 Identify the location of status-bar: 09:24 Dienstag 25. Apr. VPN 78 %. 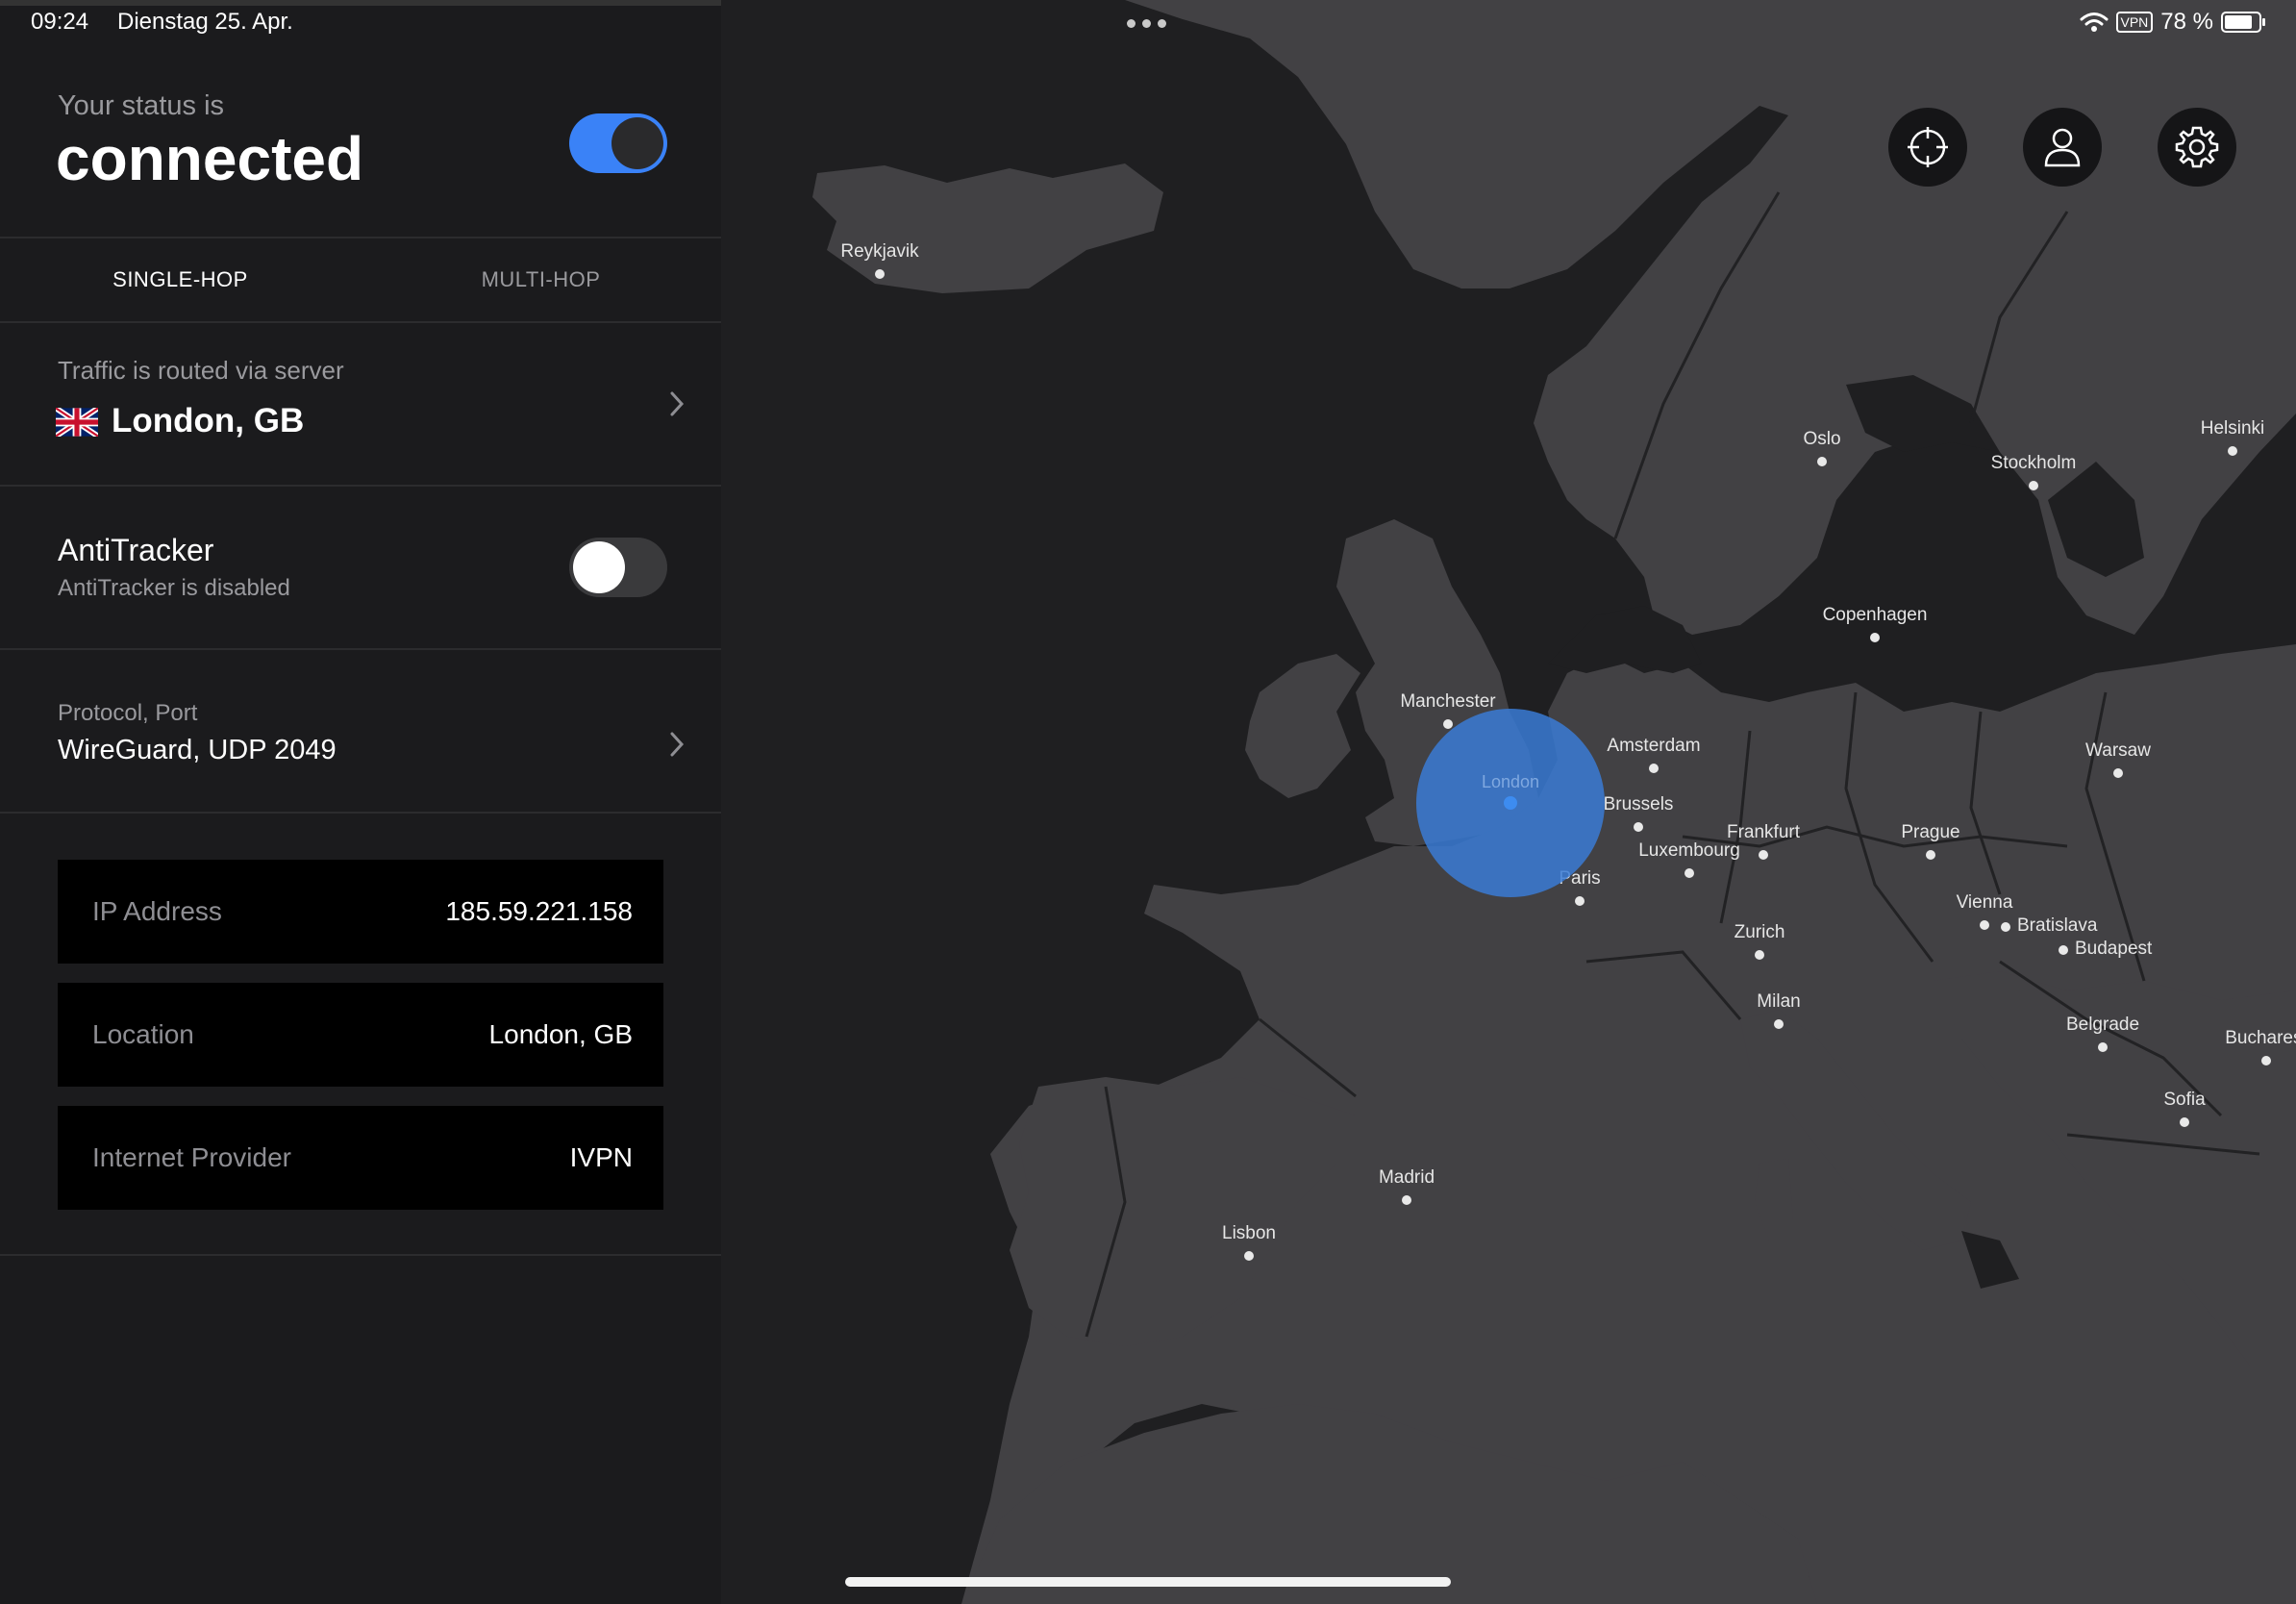
(1148, 22).